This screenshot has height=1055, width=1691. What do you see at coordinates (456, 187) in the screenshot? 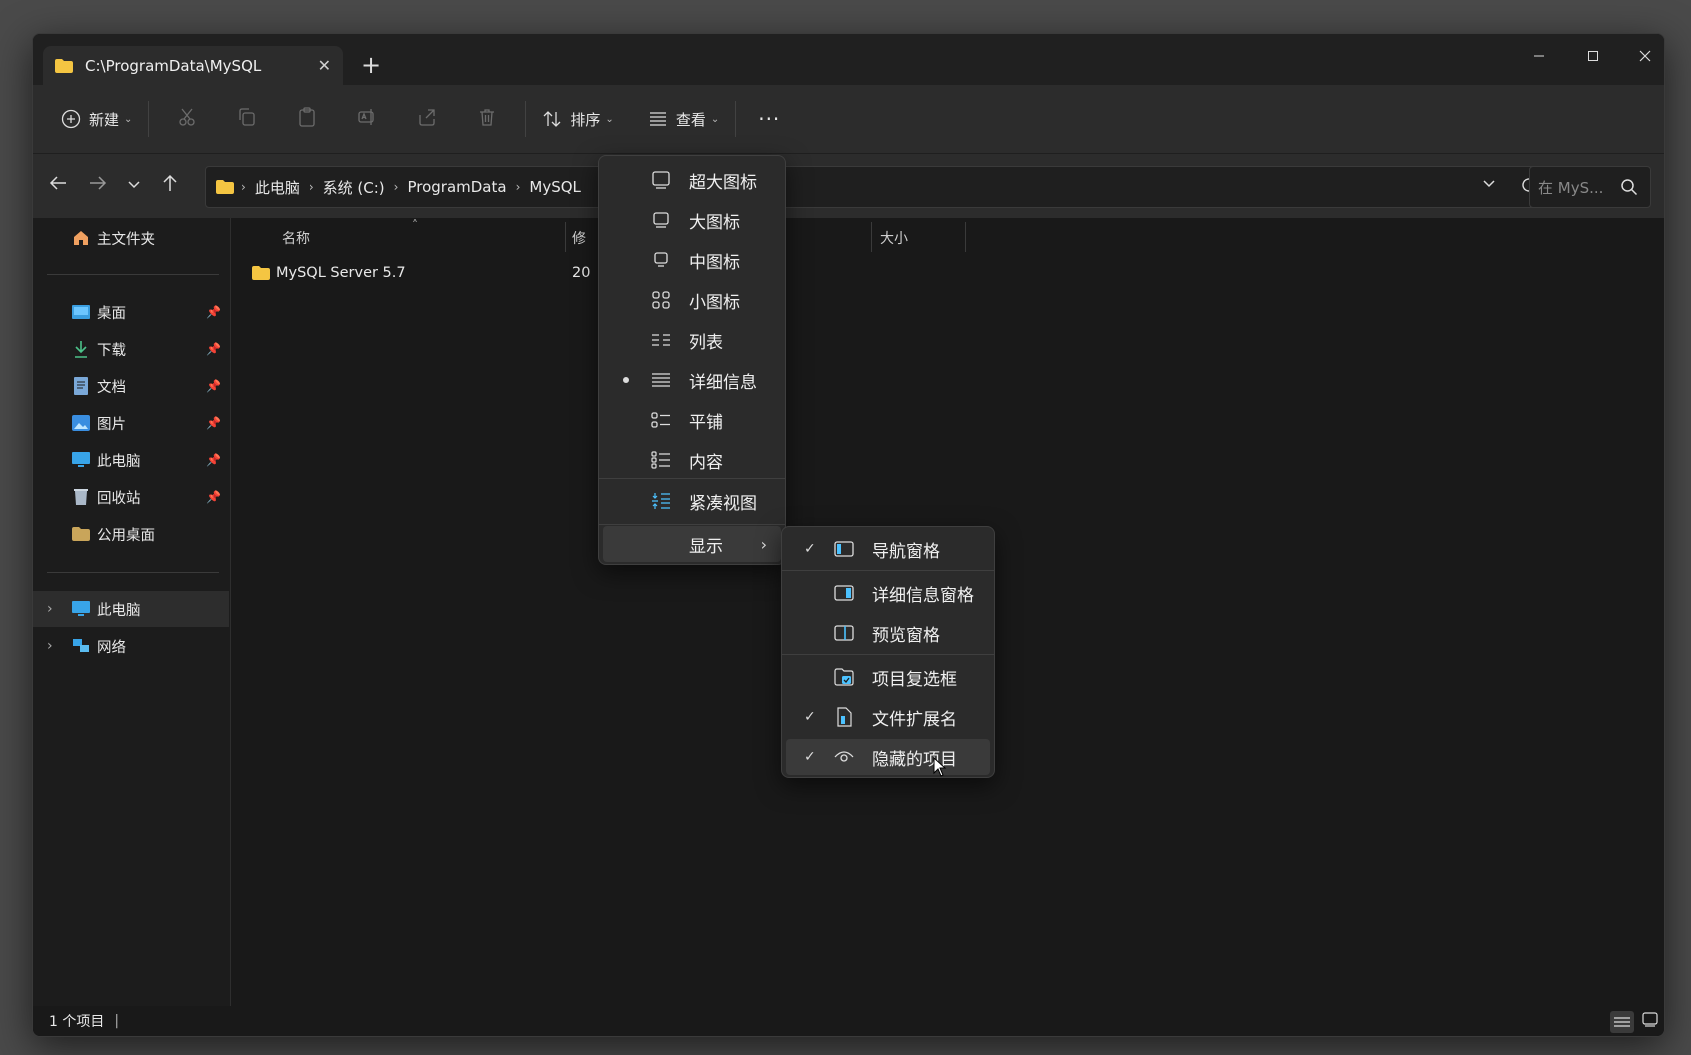
I see `breadcrumb-programdata: ProgramData` at bounding box center [456, 187].